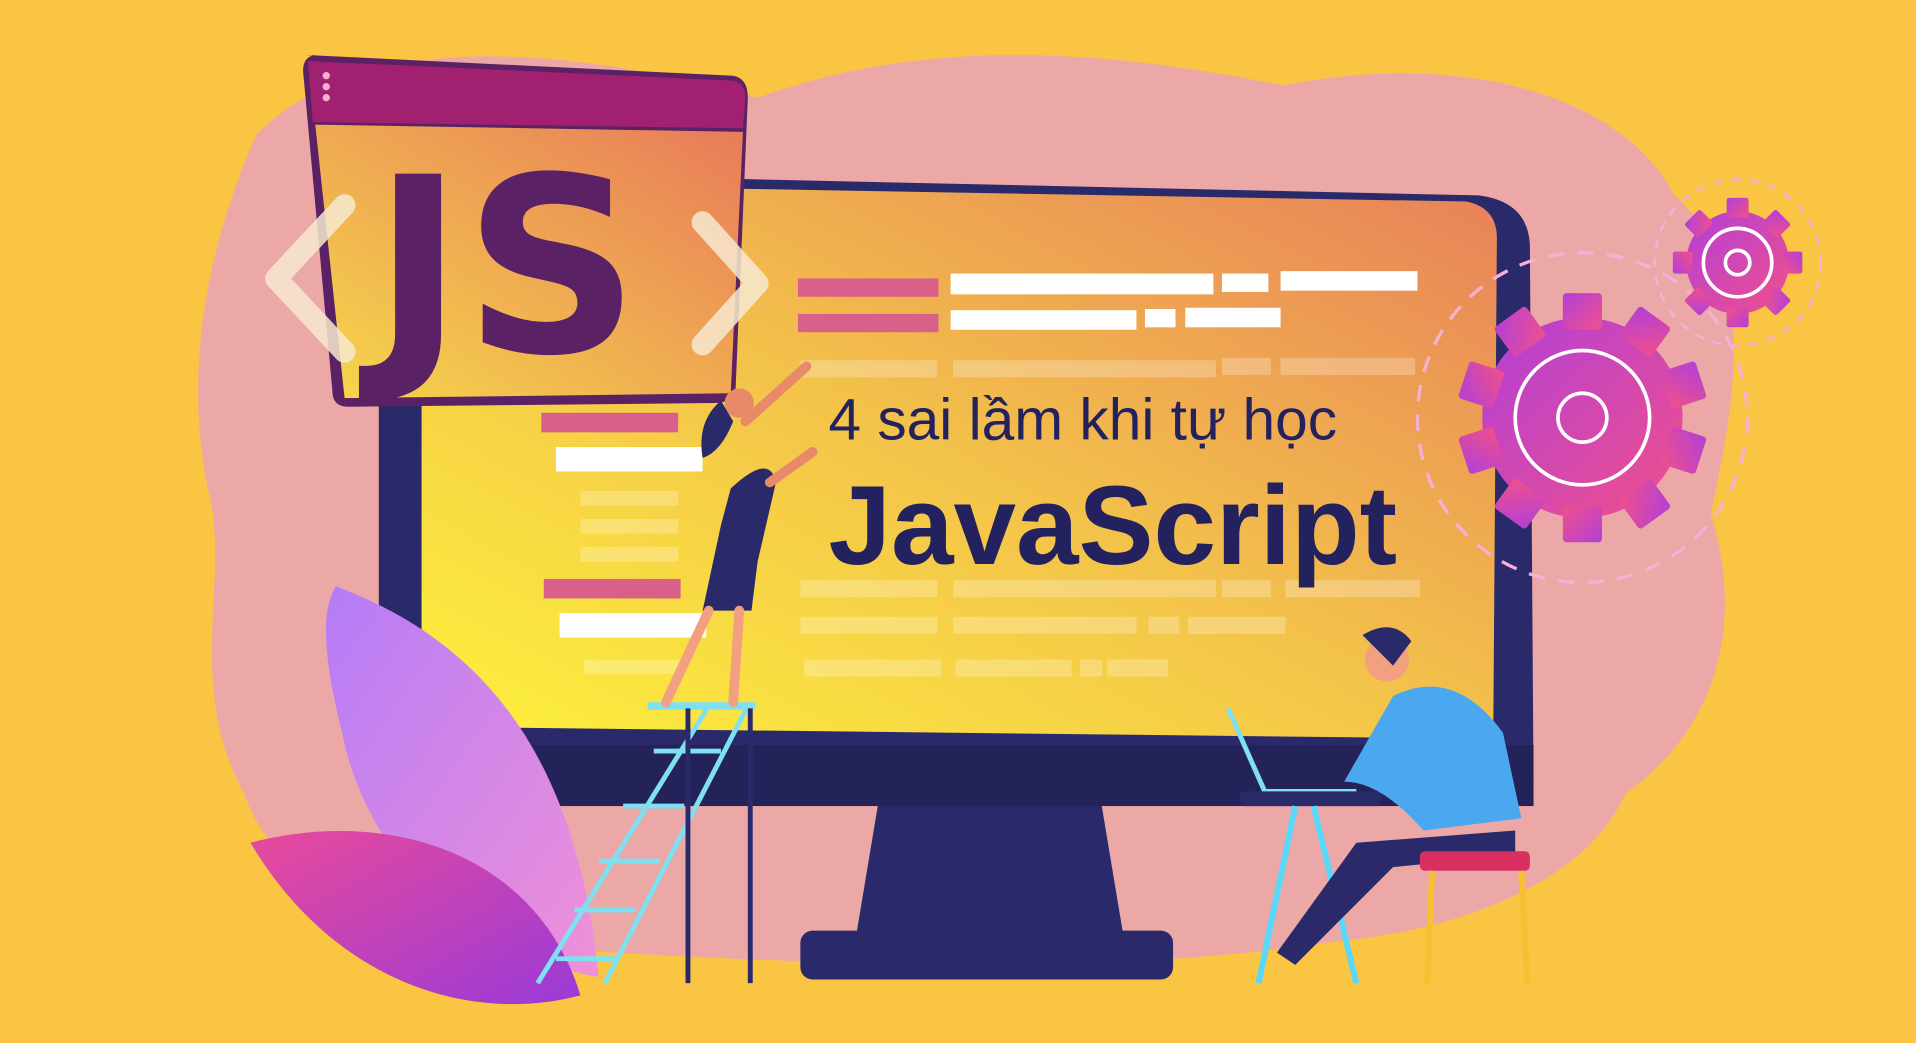  I want to click on title: JavaScript, so click(1112, 525).